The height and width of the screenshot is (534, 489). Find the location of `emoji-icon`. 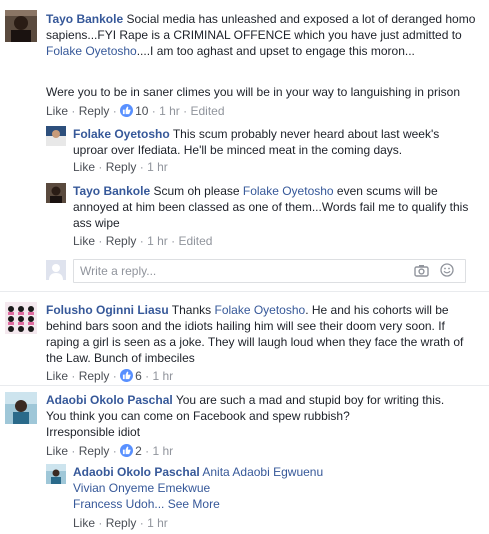

emoji-icon is located at coordinates (447, 271).